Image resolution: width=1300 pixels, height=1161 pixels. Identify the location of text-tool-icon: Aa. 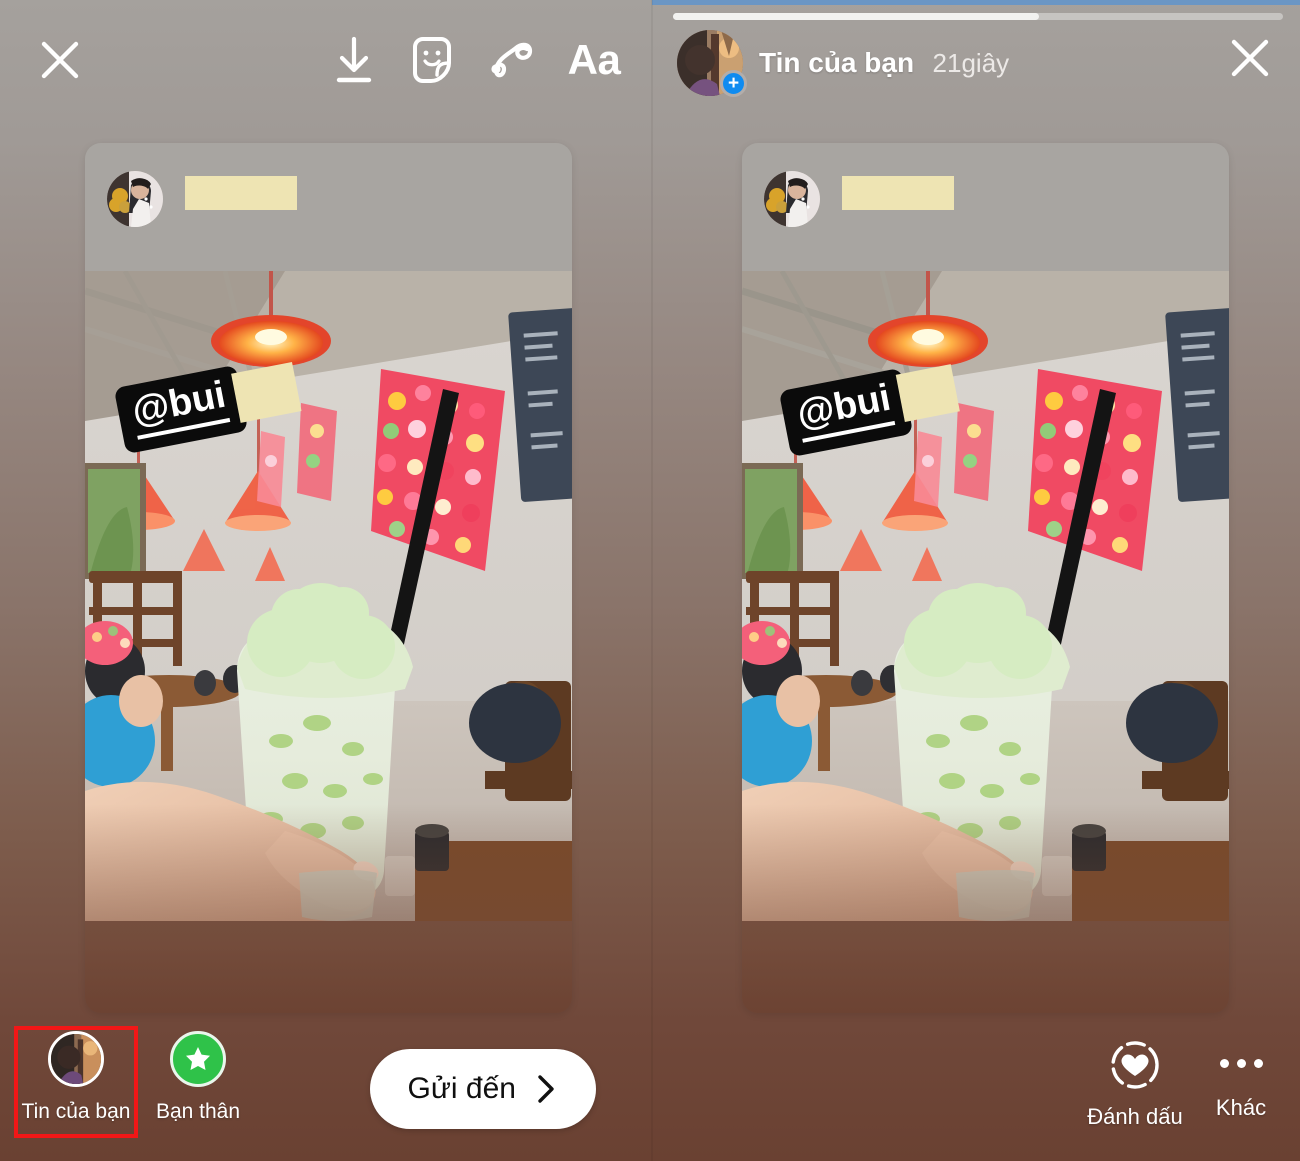
(594, 60).